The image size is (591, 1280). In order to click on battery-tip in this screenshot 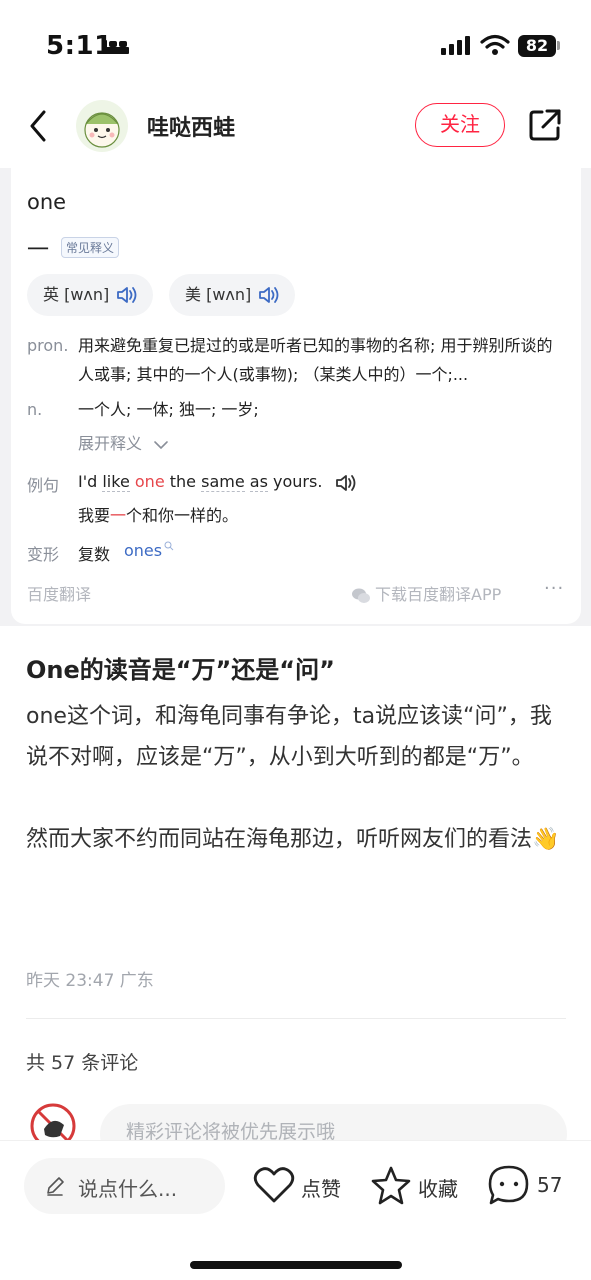, I will do `click(558, 45)`.